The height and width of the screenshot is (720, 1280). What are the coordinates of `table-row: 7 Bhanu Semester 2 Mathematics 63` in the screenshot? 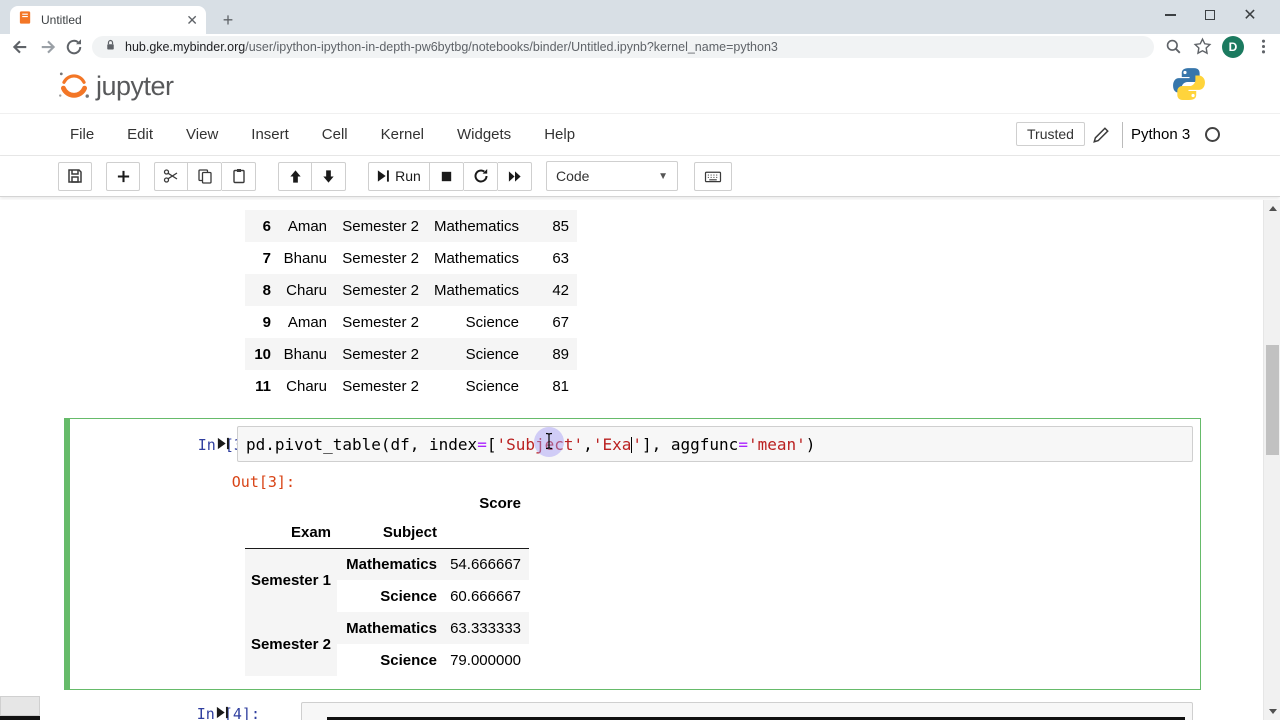 It's located at (415, 258).